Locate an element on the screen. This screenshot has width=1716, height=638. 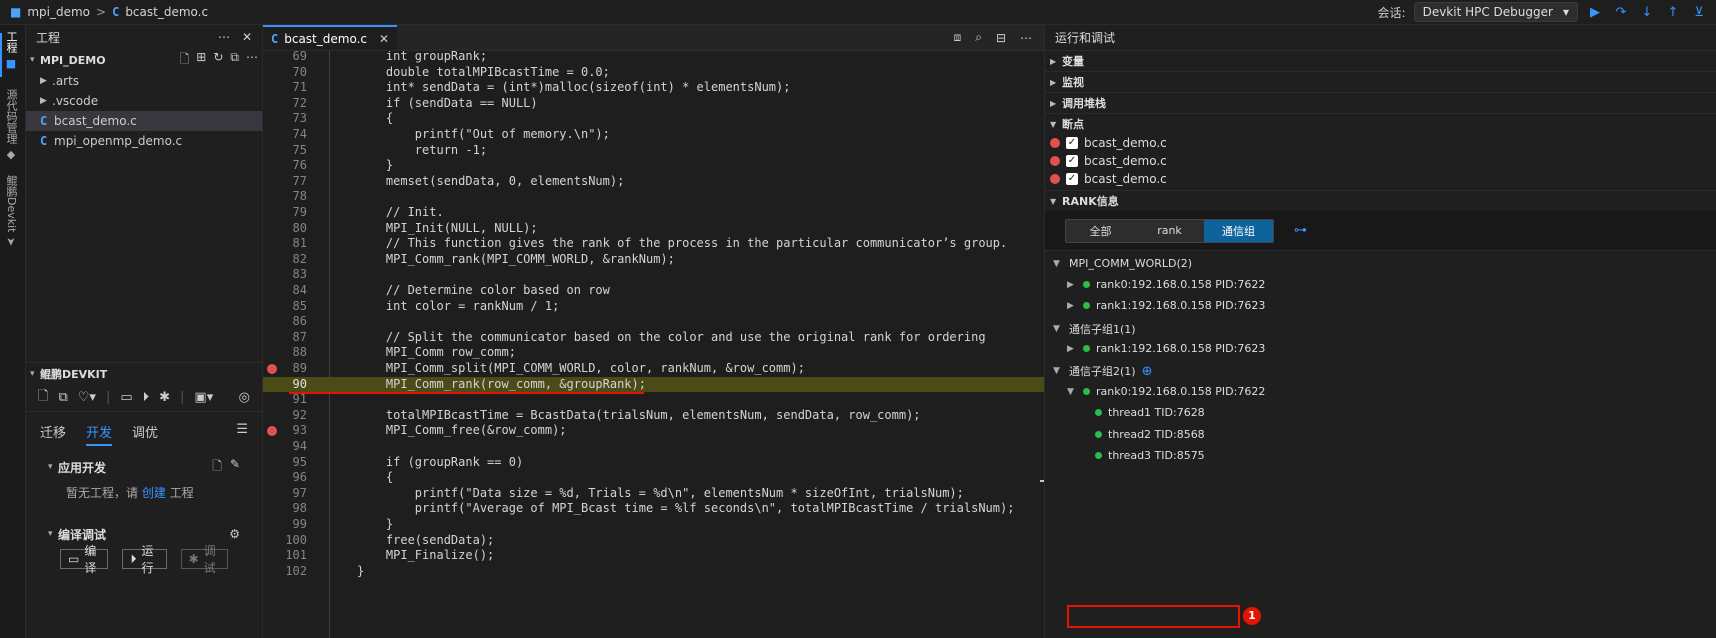
tree-item-bcast-demo: C bcast_demo.c is located at coordinates (144, 121).